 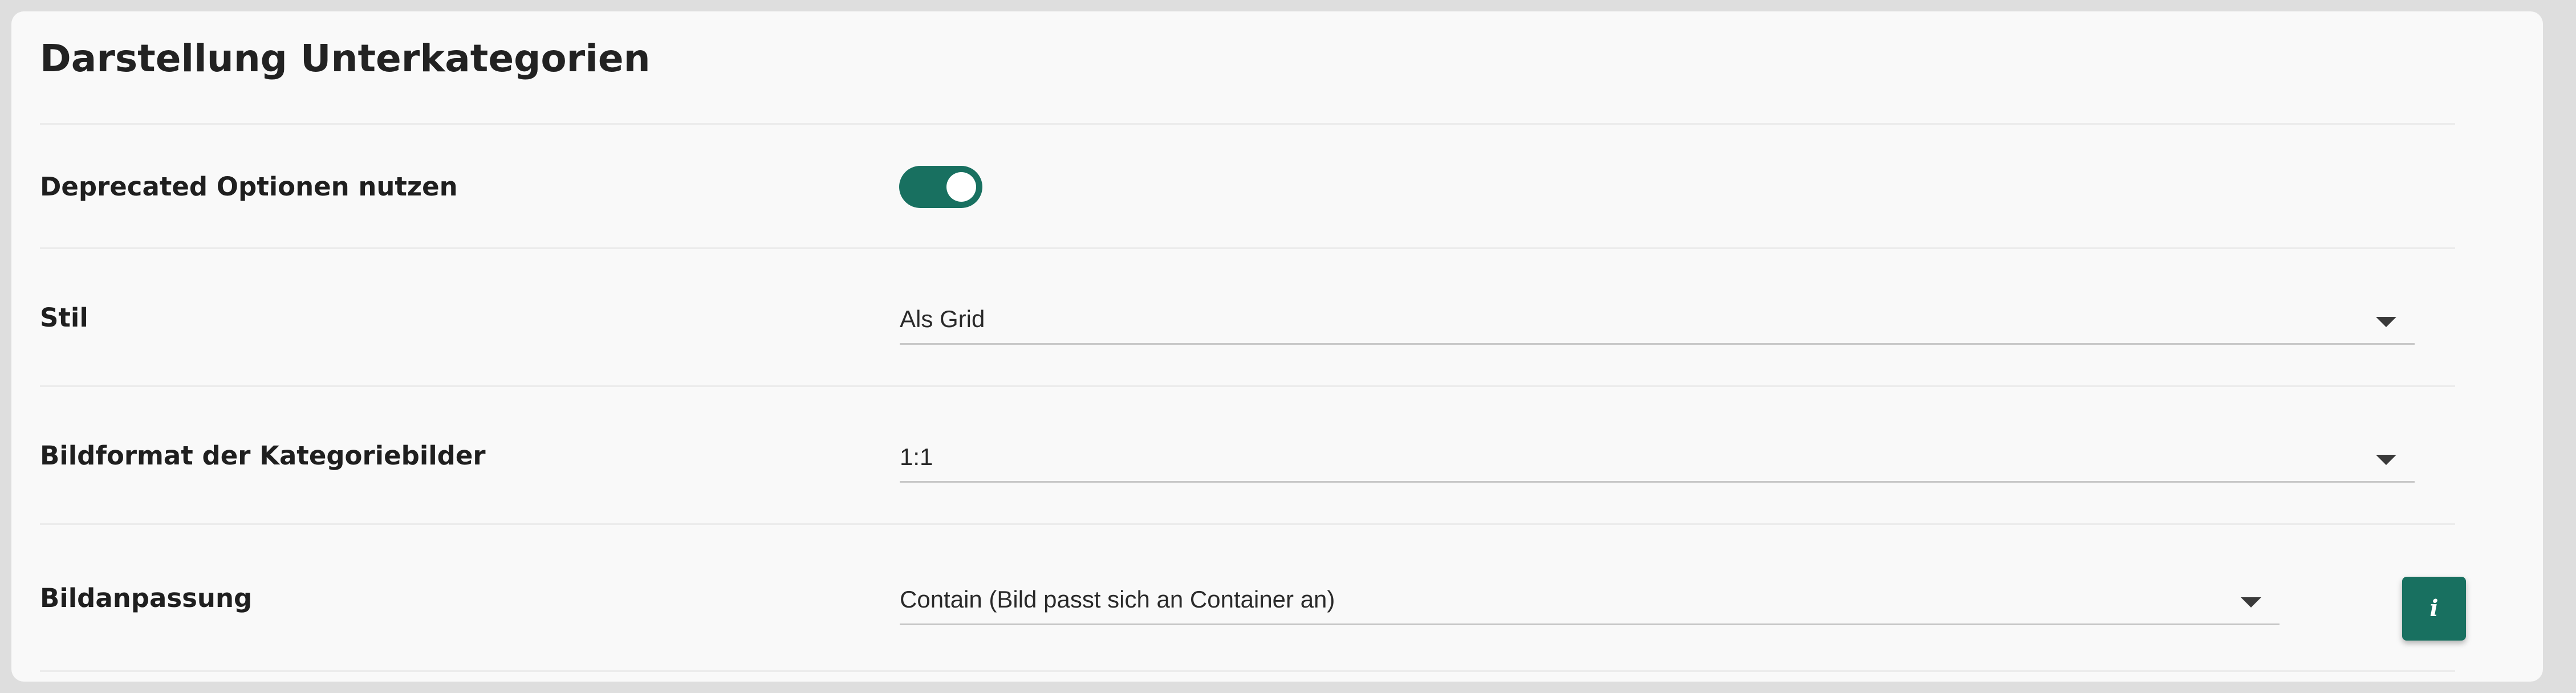 What do you see at coordinates (146, 598) in the screenshot?
I see `image-fit-label: Bildanpassung` at bounding box center [146, 598].